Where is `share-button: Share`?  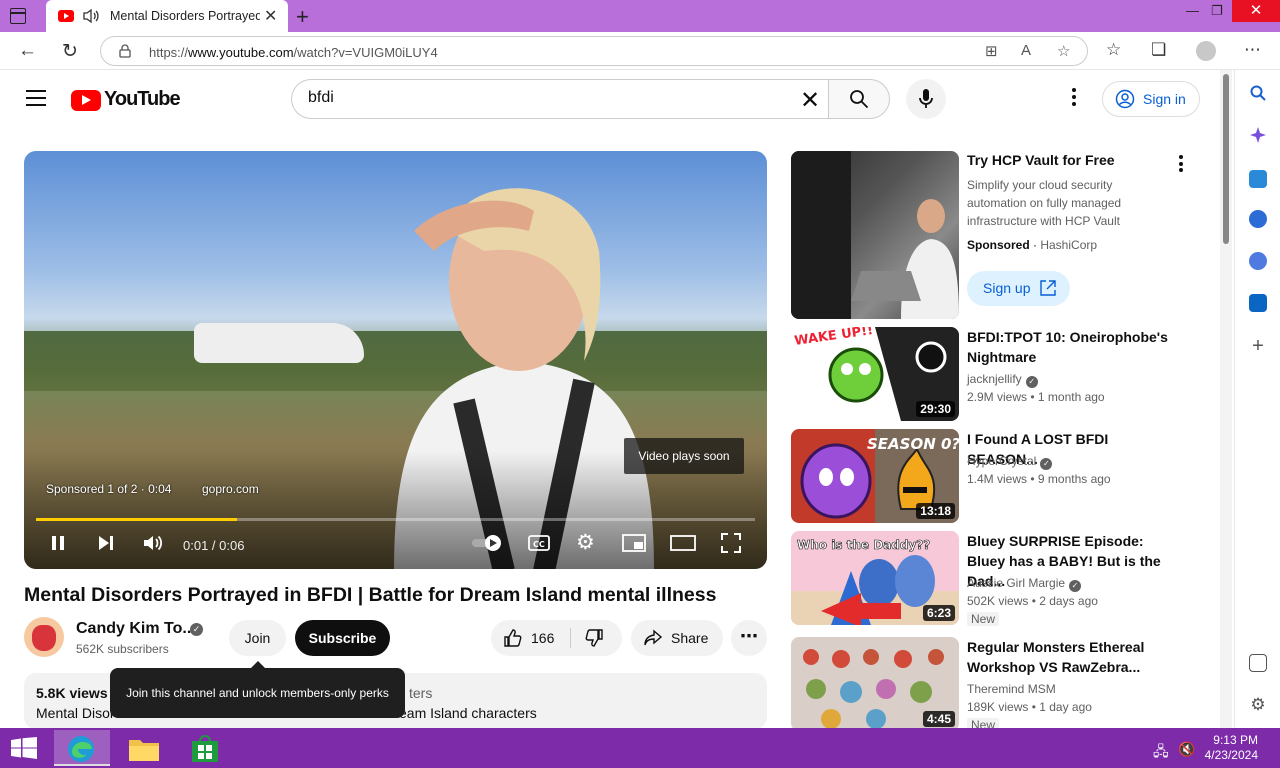 share-button: Share is located at coordinates (677, 638).